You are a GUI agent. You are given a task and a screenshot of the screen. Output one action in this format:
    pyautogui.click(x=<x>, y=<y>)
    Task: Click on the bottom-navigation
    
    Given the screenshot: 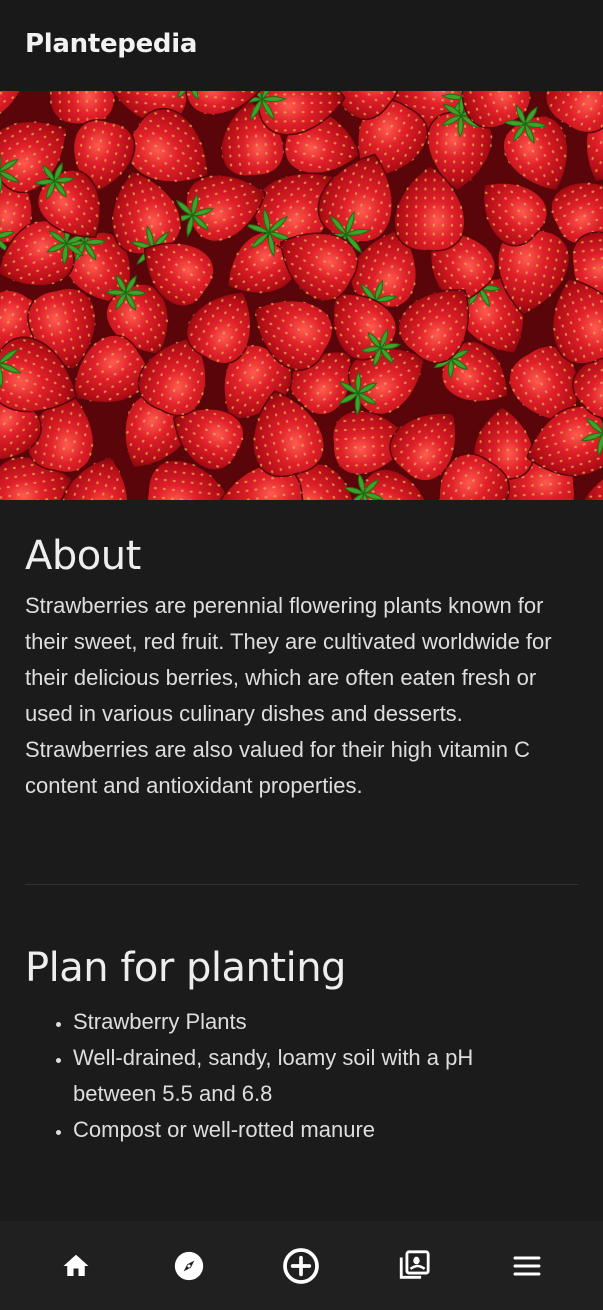 What is the action you would take?
    pyautogui.click(x=301, y=1265)
    